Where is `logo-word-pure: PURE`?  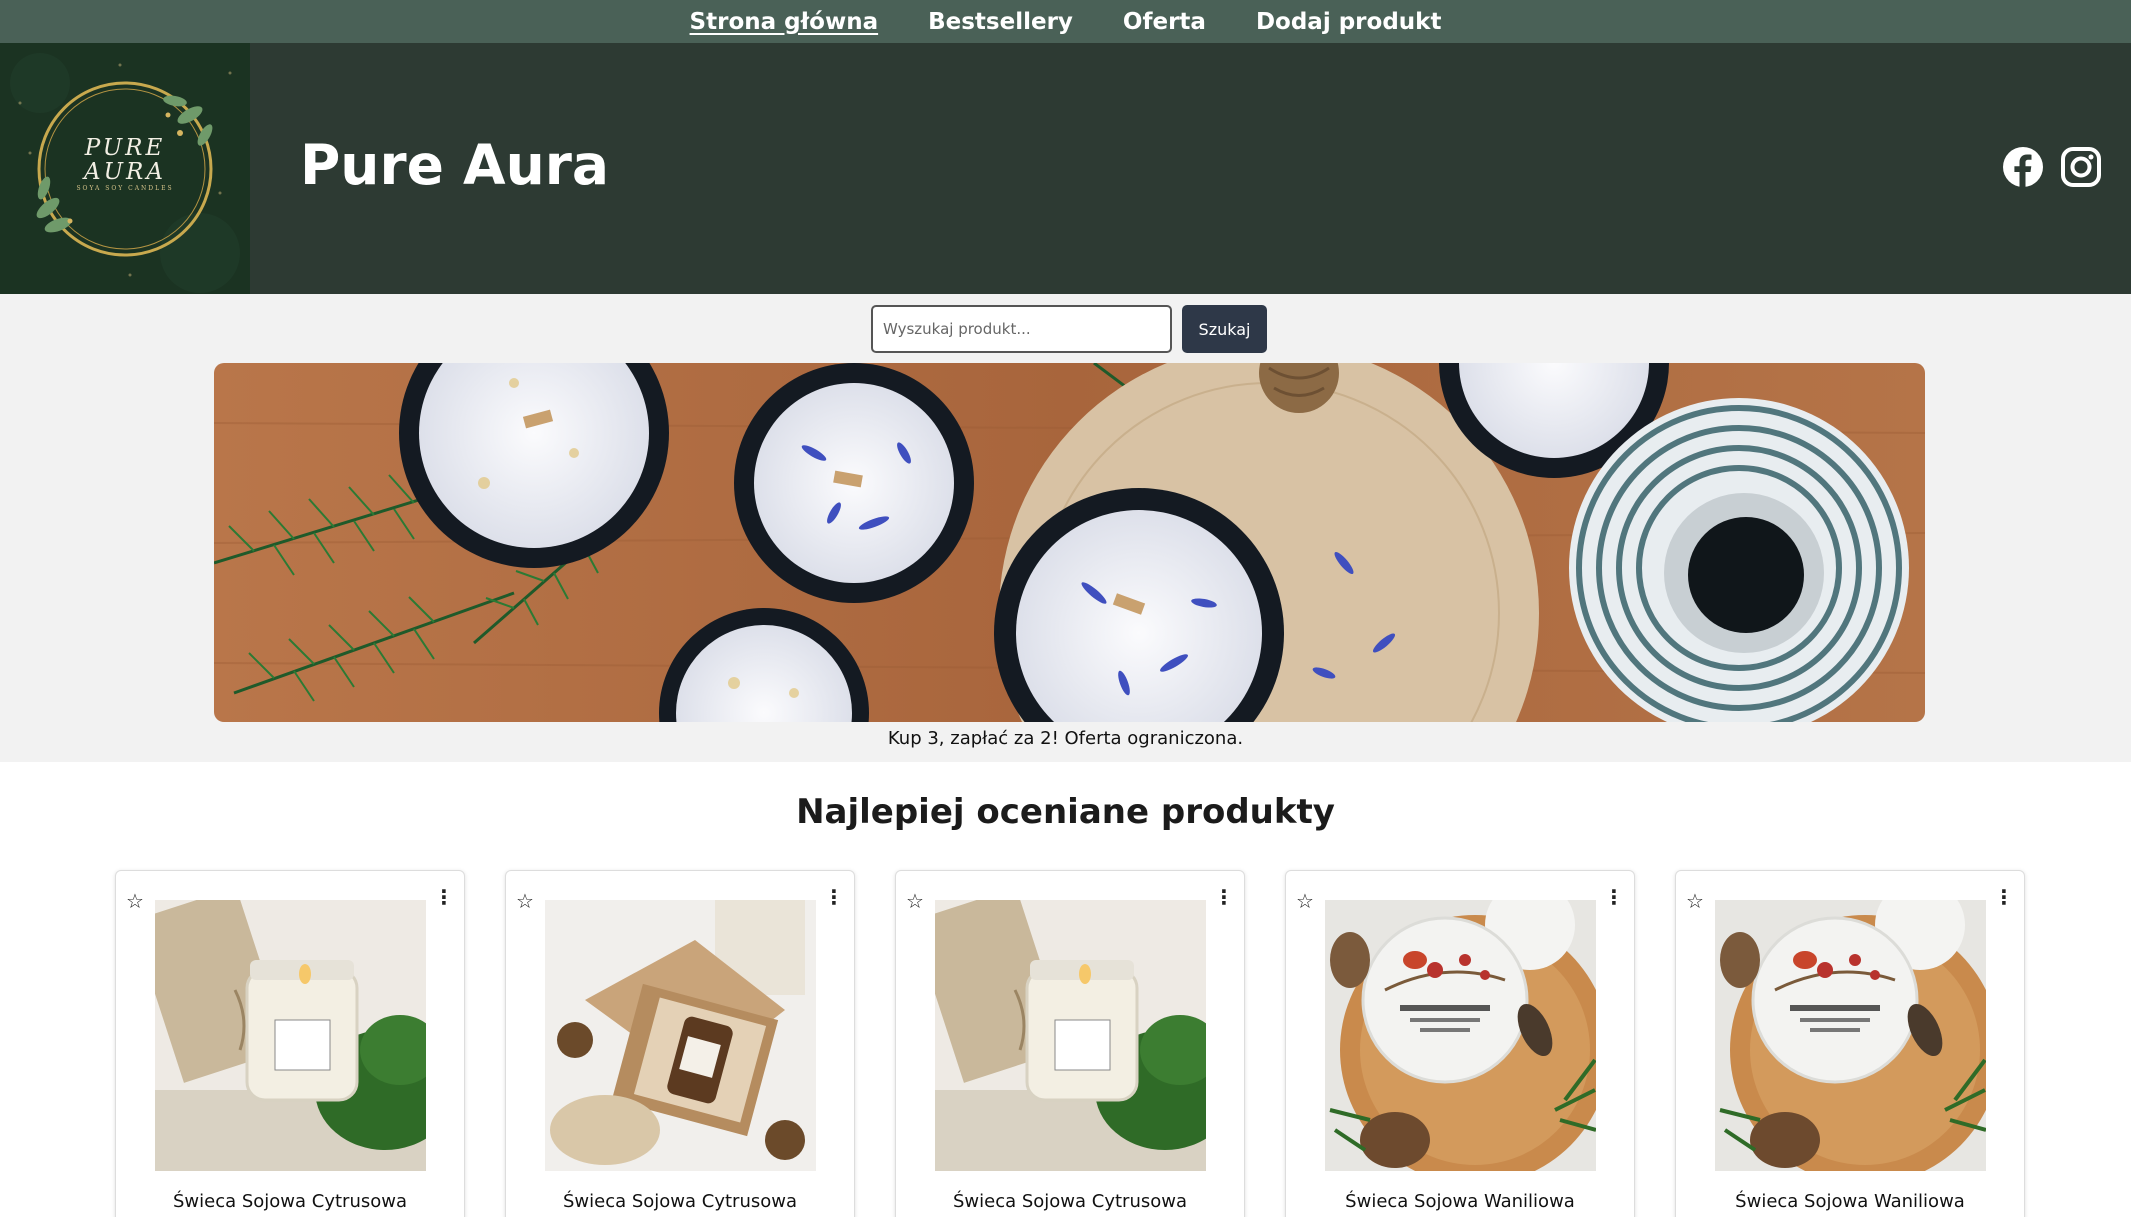
logo-word-pure: PURE is located at coordinates (125, 148).